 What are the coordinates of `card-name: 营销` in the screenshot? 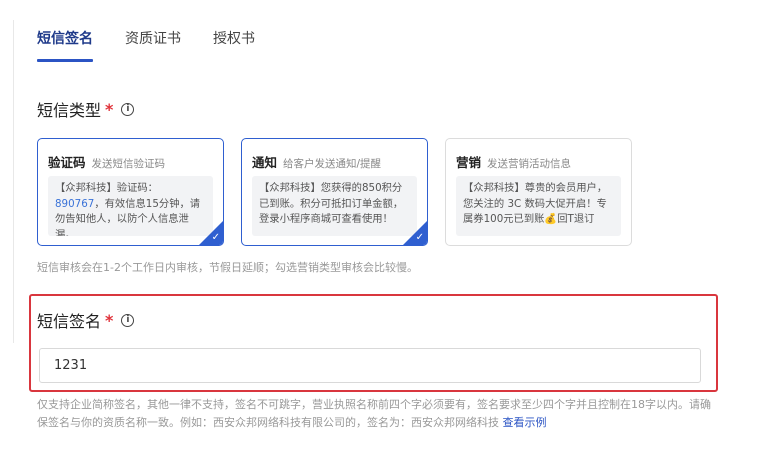 It's located at (469, 162).